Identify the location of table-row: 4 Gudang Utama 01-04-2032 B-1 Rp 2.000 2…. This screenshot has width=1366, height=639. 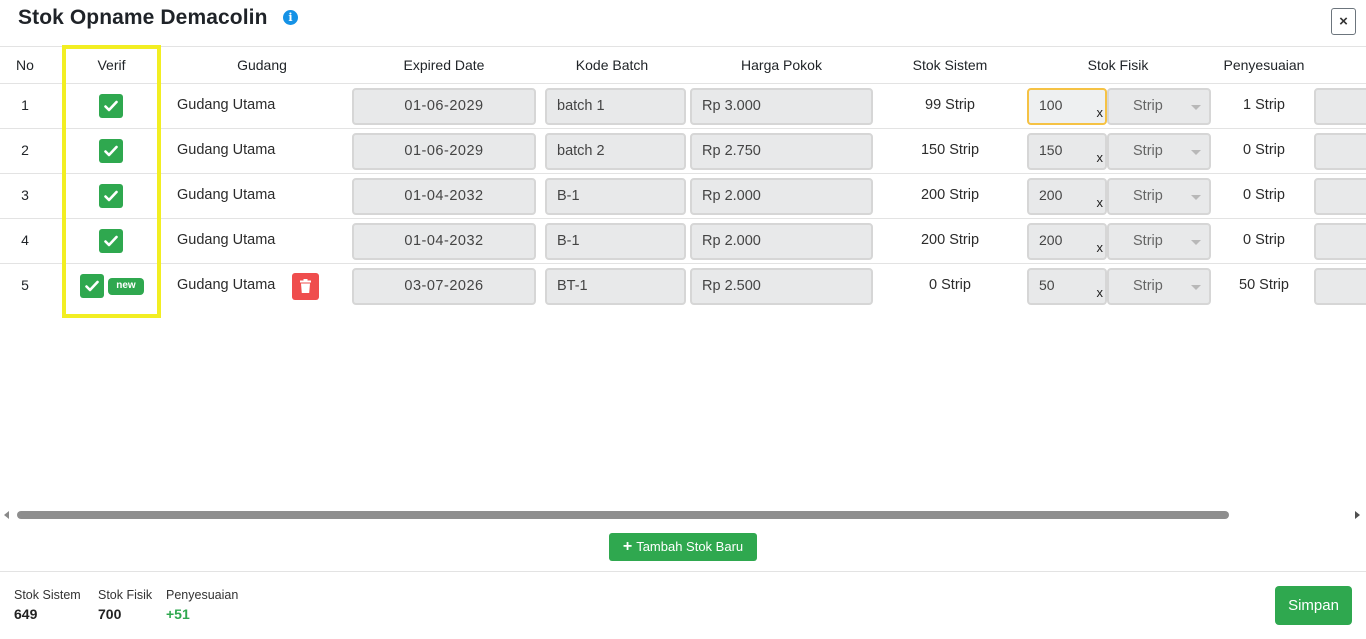
(683, 241).